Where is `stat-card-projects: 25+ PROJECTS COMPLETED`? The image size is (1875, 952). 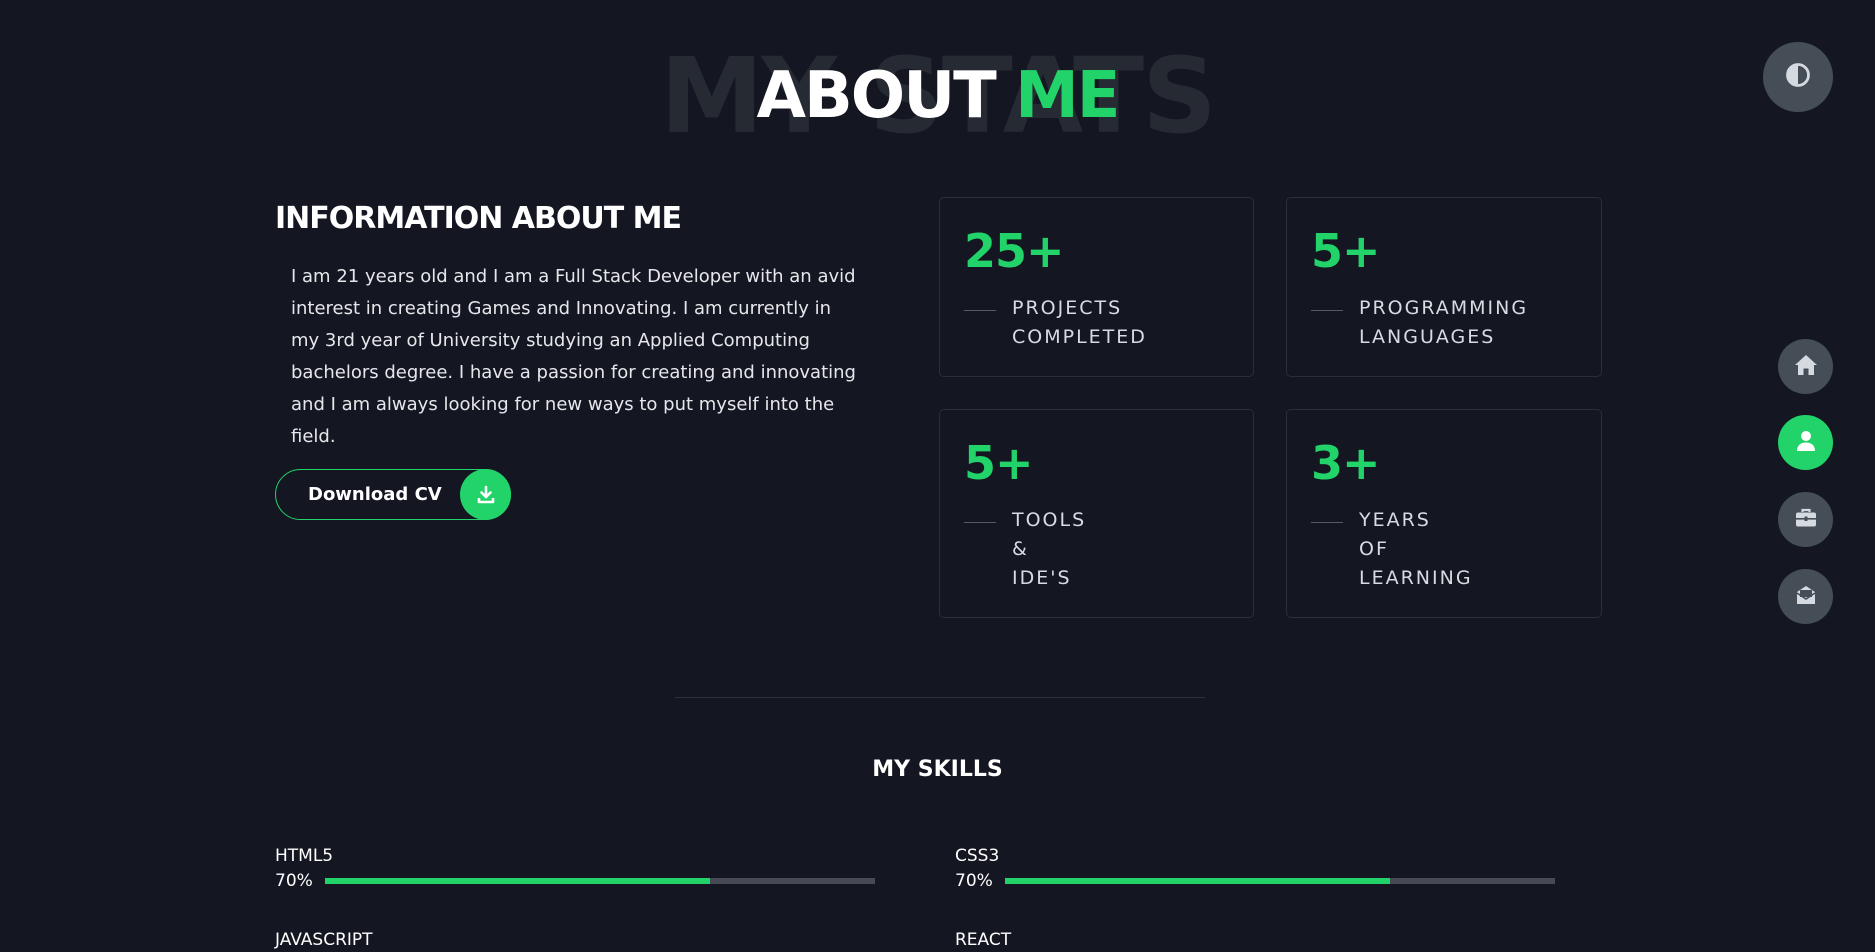 stat-card-projects: 25+ PROJECTS COMPLETED is located at coordinates (1096, 287).